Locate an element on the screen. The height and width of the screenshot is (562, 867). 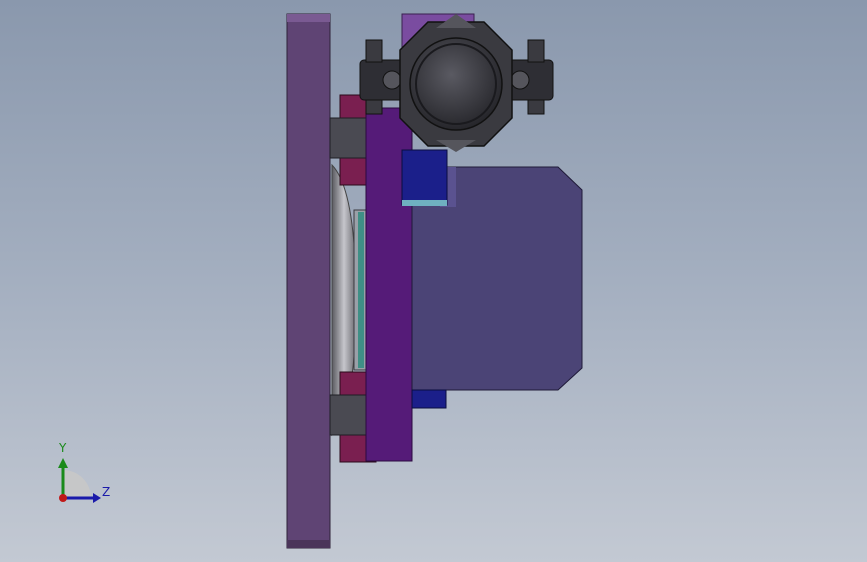
triad-origin is located at coordinates (63, 498).